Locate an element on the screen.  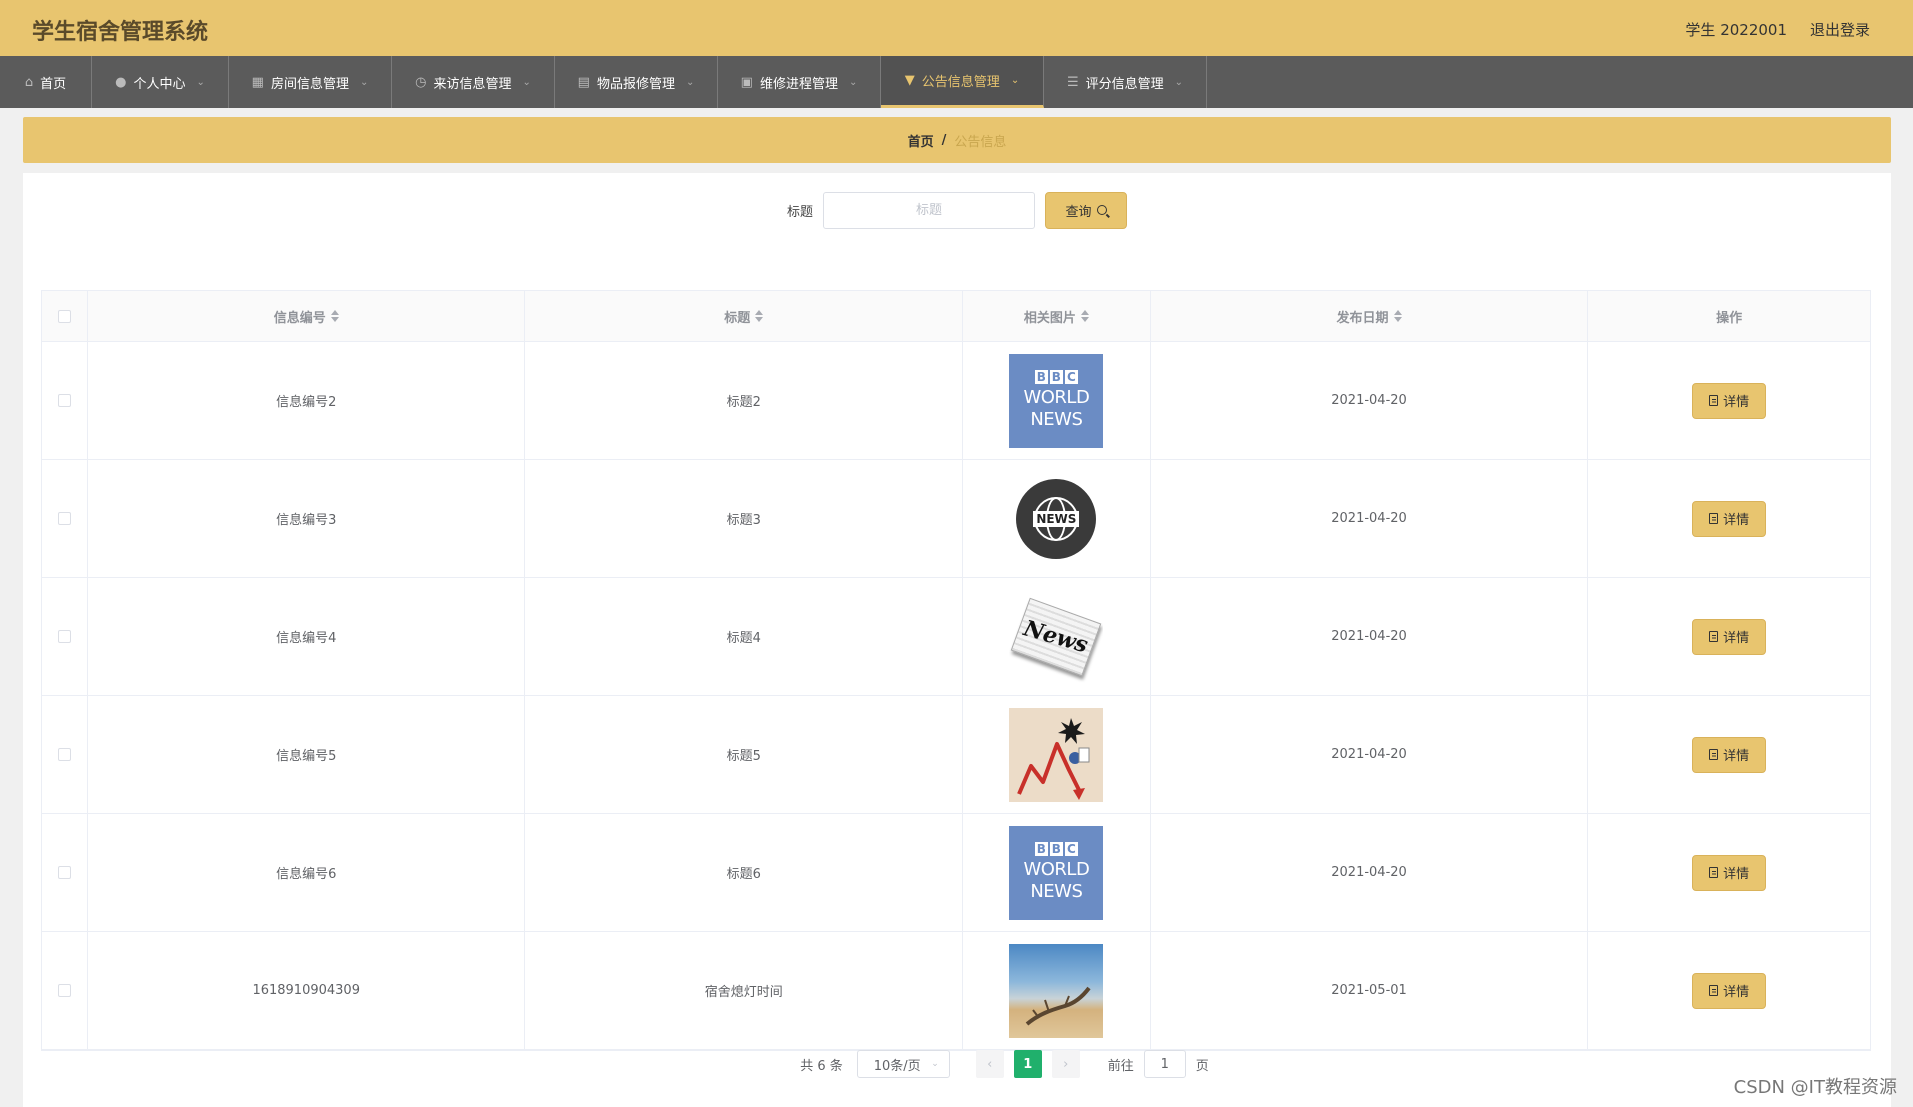
nav-item-repair: ▤ 物品报修管理 ⌄ is located at coordinates (636, 82).